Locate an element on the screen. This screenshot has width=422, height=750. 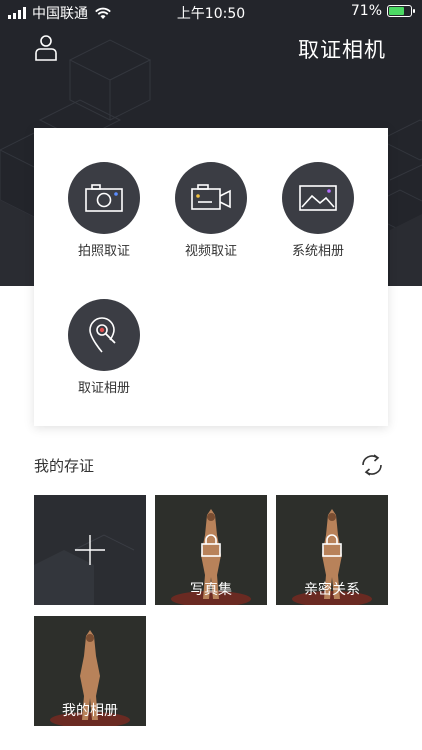
battery-icon is located at coordinates (401, 11).